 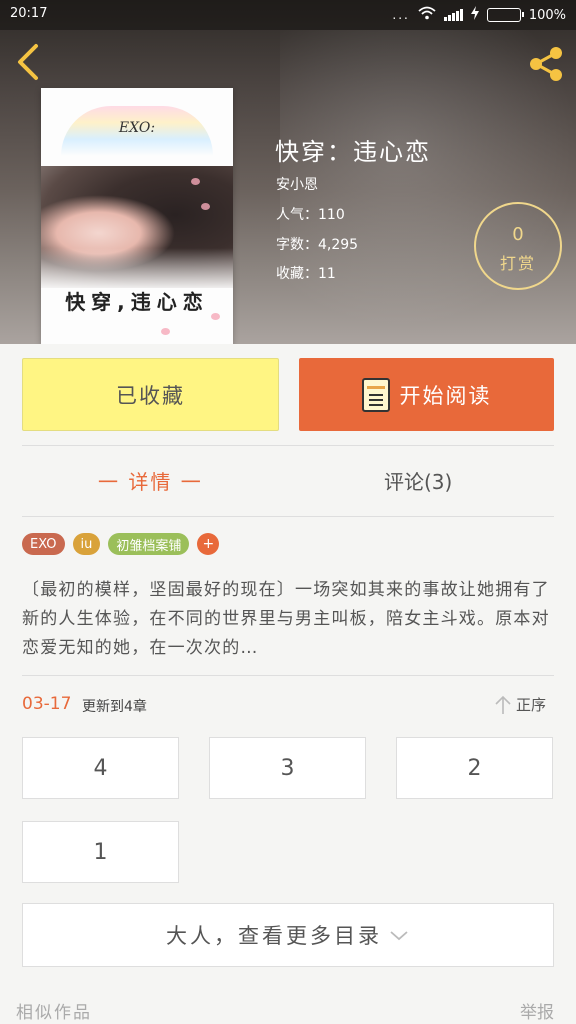 What do you see at coordinates (287, 768) in the screenshot?
I see `chapter-button: 3` at bounding box center [287, 768].